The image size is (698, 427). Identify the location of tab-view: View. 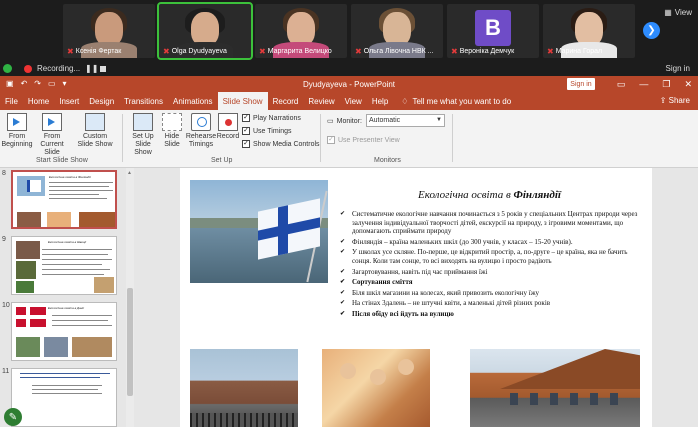
(353, 101).